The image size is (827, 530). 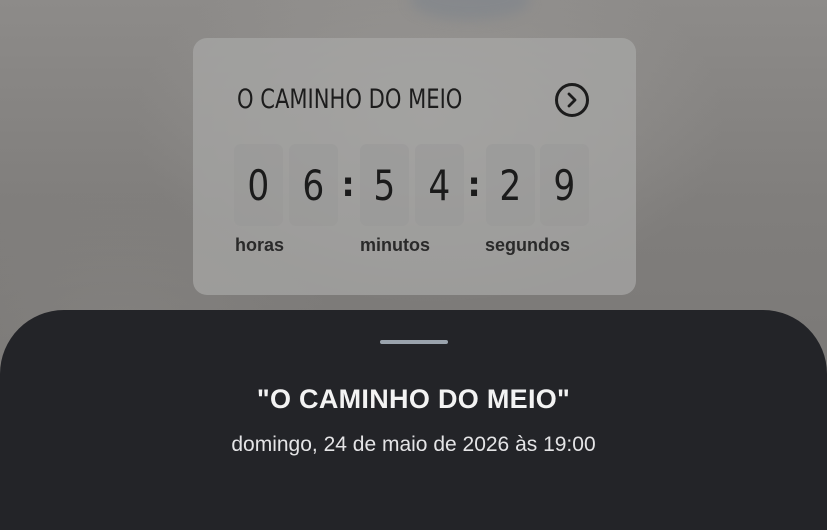 I want to click on event-date: domingo, 24 de maio de 2026 às 19:00, so click(x=413, y=444).